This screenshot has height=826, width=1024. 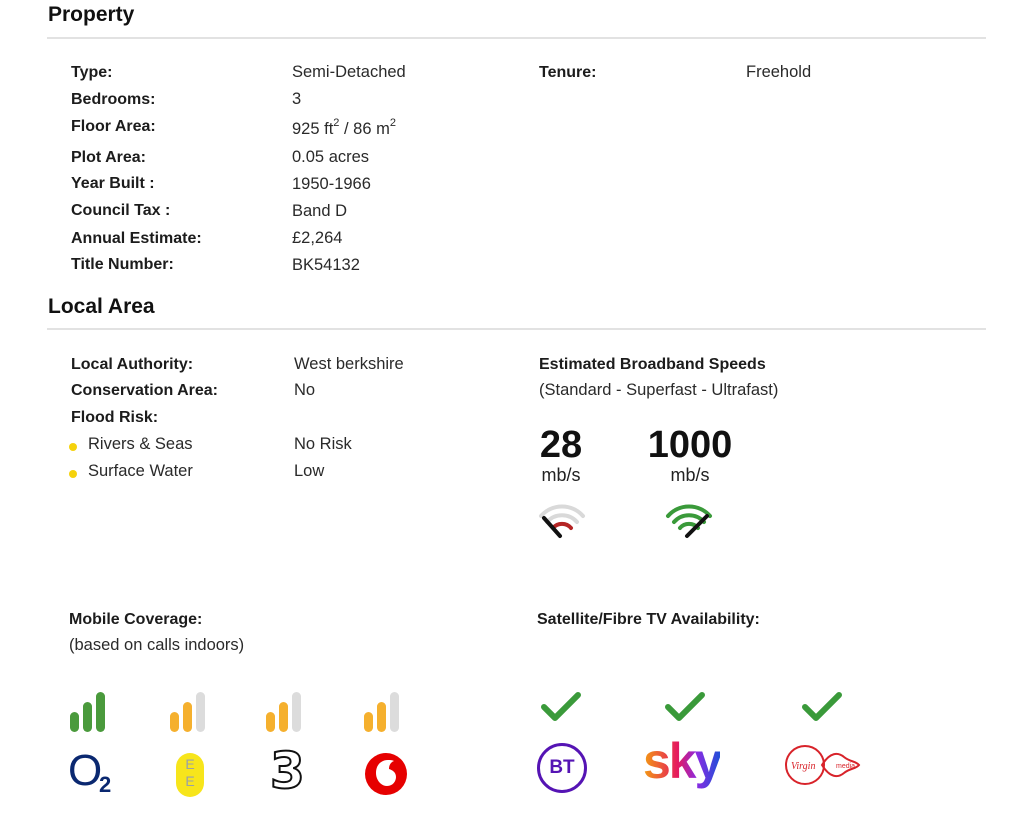 I want to click on council-tax-label: Council Tax :, so click(x=121, y=210).